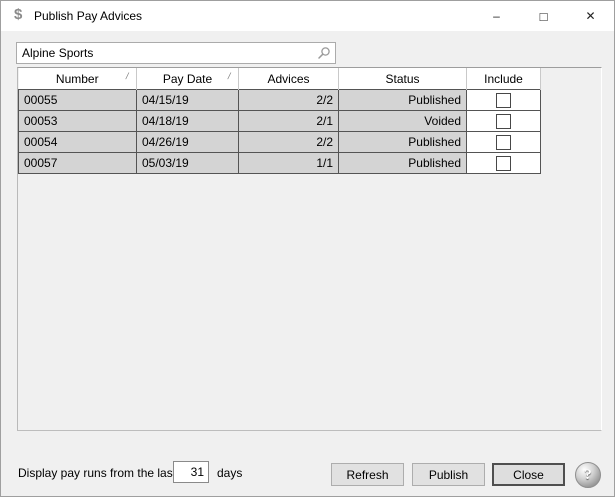  What do you see at coordinates (367, 474) in the screenshot?
I see `refresh-button: Refresh` at bounding box center [367, 474].